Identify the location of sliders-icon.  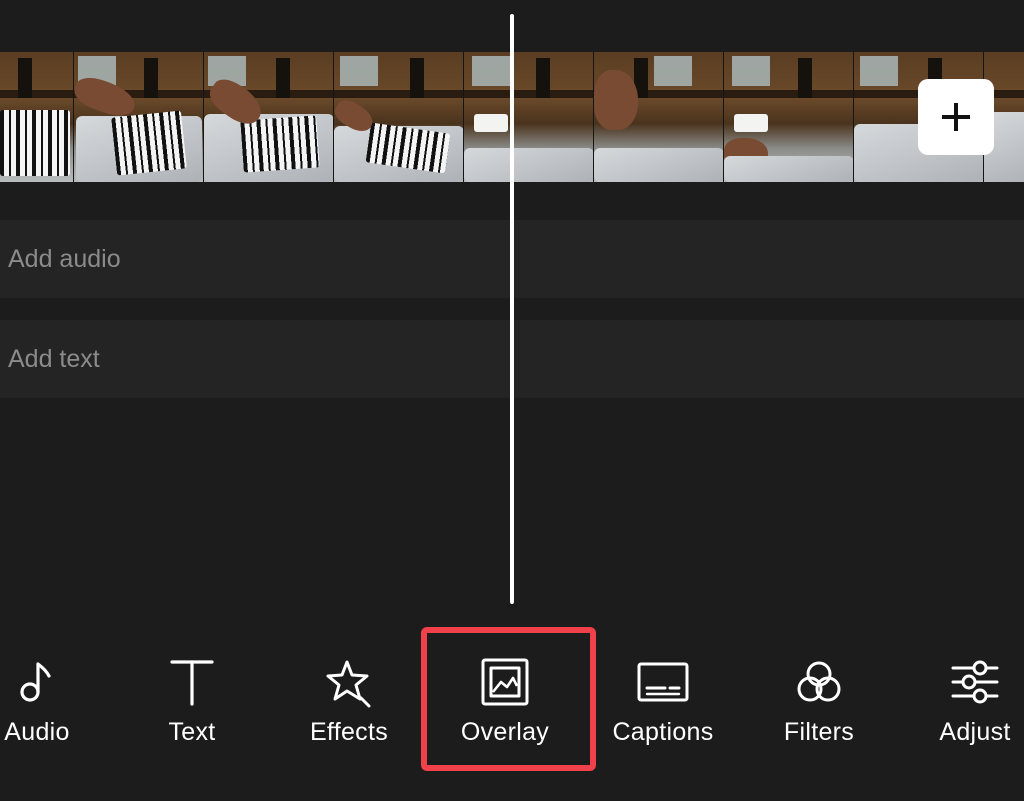
(975, 682).